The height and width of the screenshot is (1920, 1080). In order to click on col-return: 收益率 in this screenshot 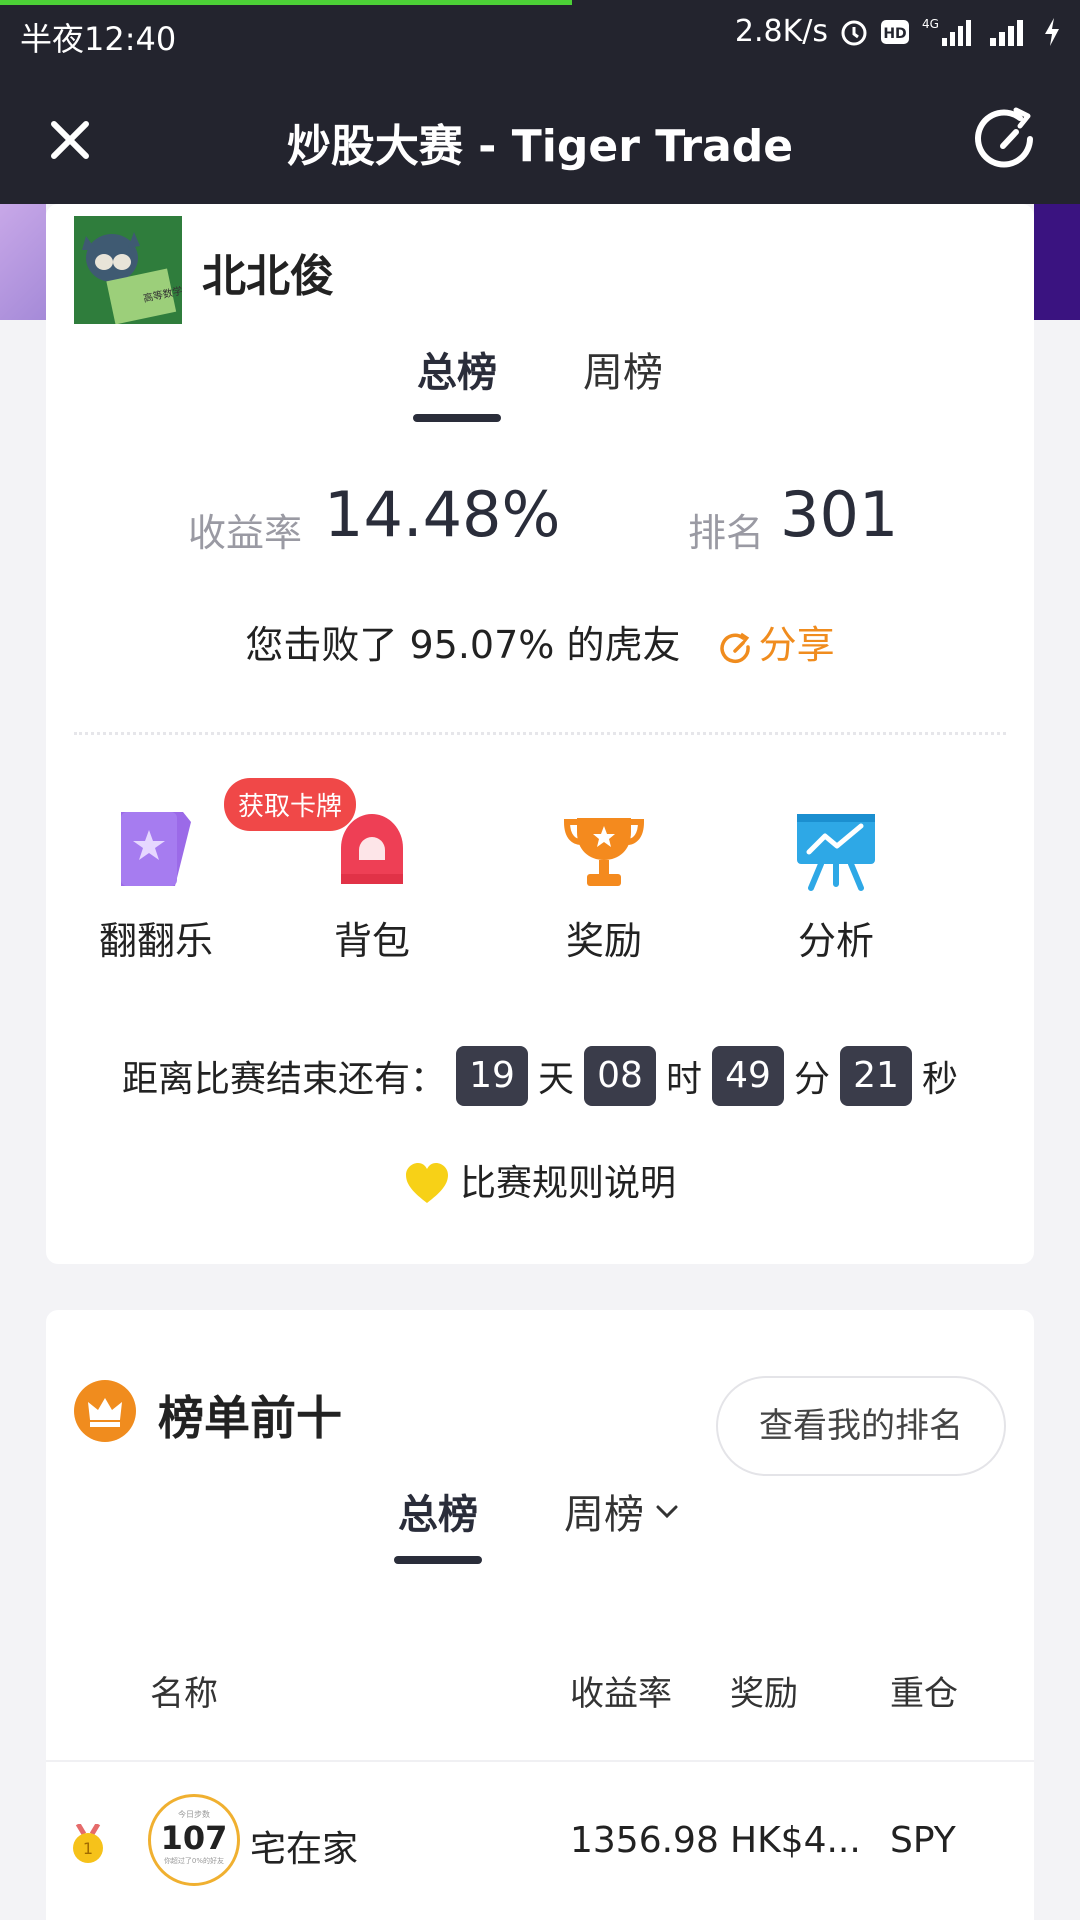, I will do `click(621, 1694)`.